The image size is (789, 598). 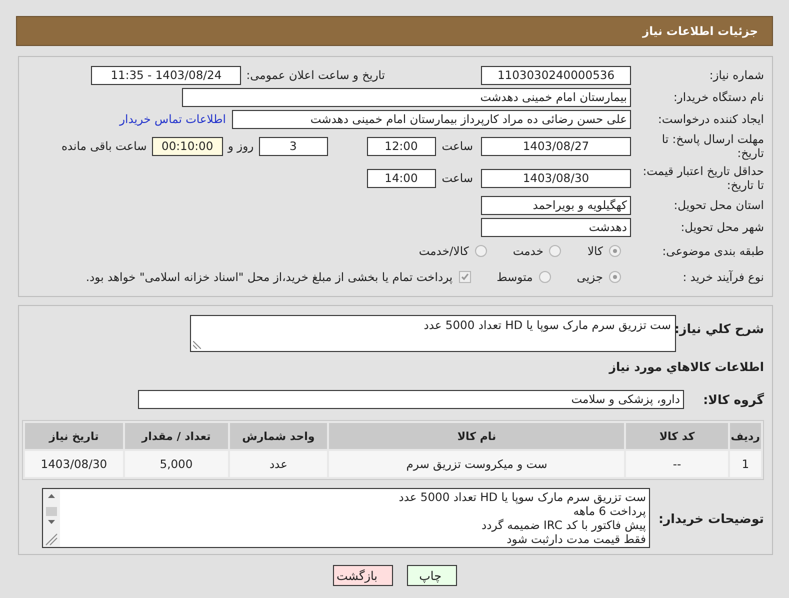 What do you see at coordinates (556, 178) in the screenshot?
I see `input-field: 1403/08/30` at bounding box center [556, 178].